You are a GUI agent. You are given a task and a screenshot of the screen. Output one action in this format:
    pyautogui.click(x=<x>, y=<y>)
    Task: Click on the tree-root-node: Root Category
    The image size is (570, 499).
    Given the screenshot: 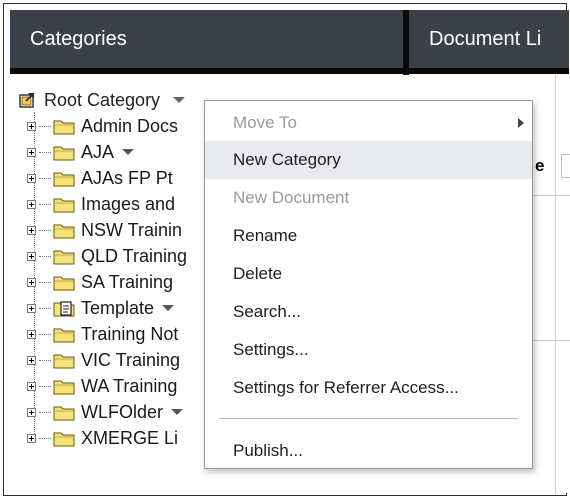 What is the action you would take?
    pyautogui.click(x=102, y=100)
    